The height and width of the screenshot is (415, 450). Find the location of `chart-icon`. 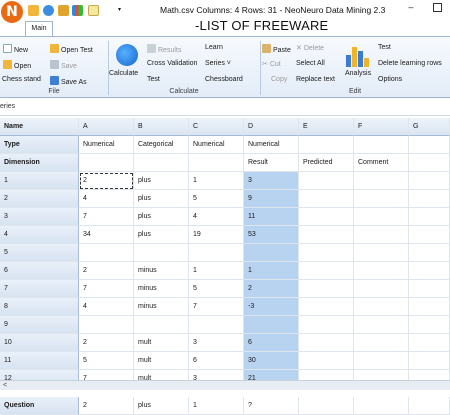

chart-icon is located at coordinates (77, 10).